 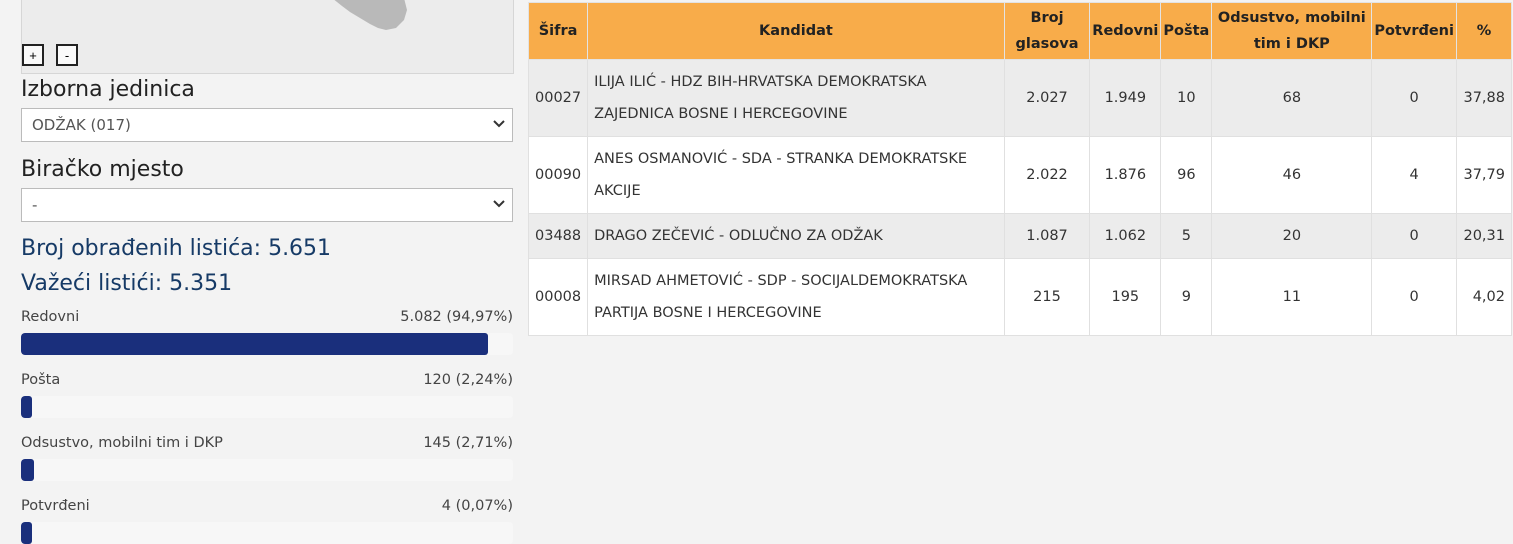 What do you see at coordinates (255, 344) in the screenshot?
I see `bar-fill-regular` at bounding box center [255, 344].